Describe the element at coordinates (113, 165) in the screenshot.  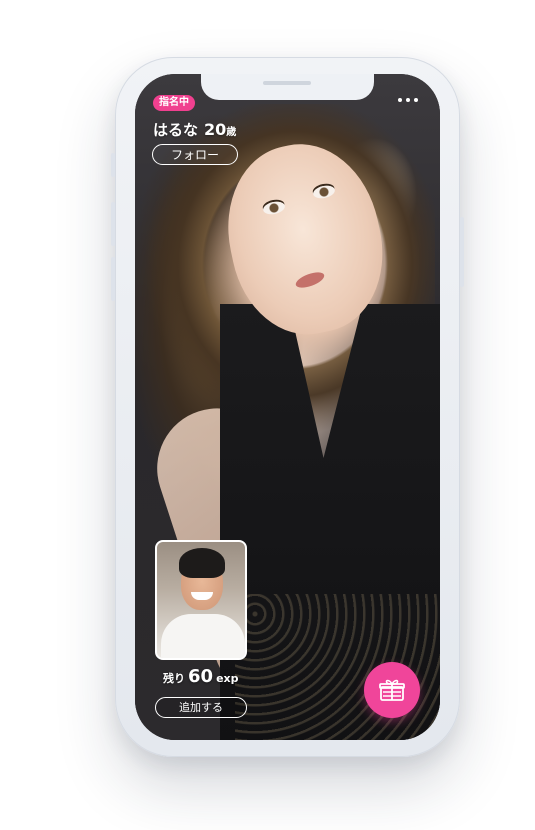
I see `side-button-mute` at that location.